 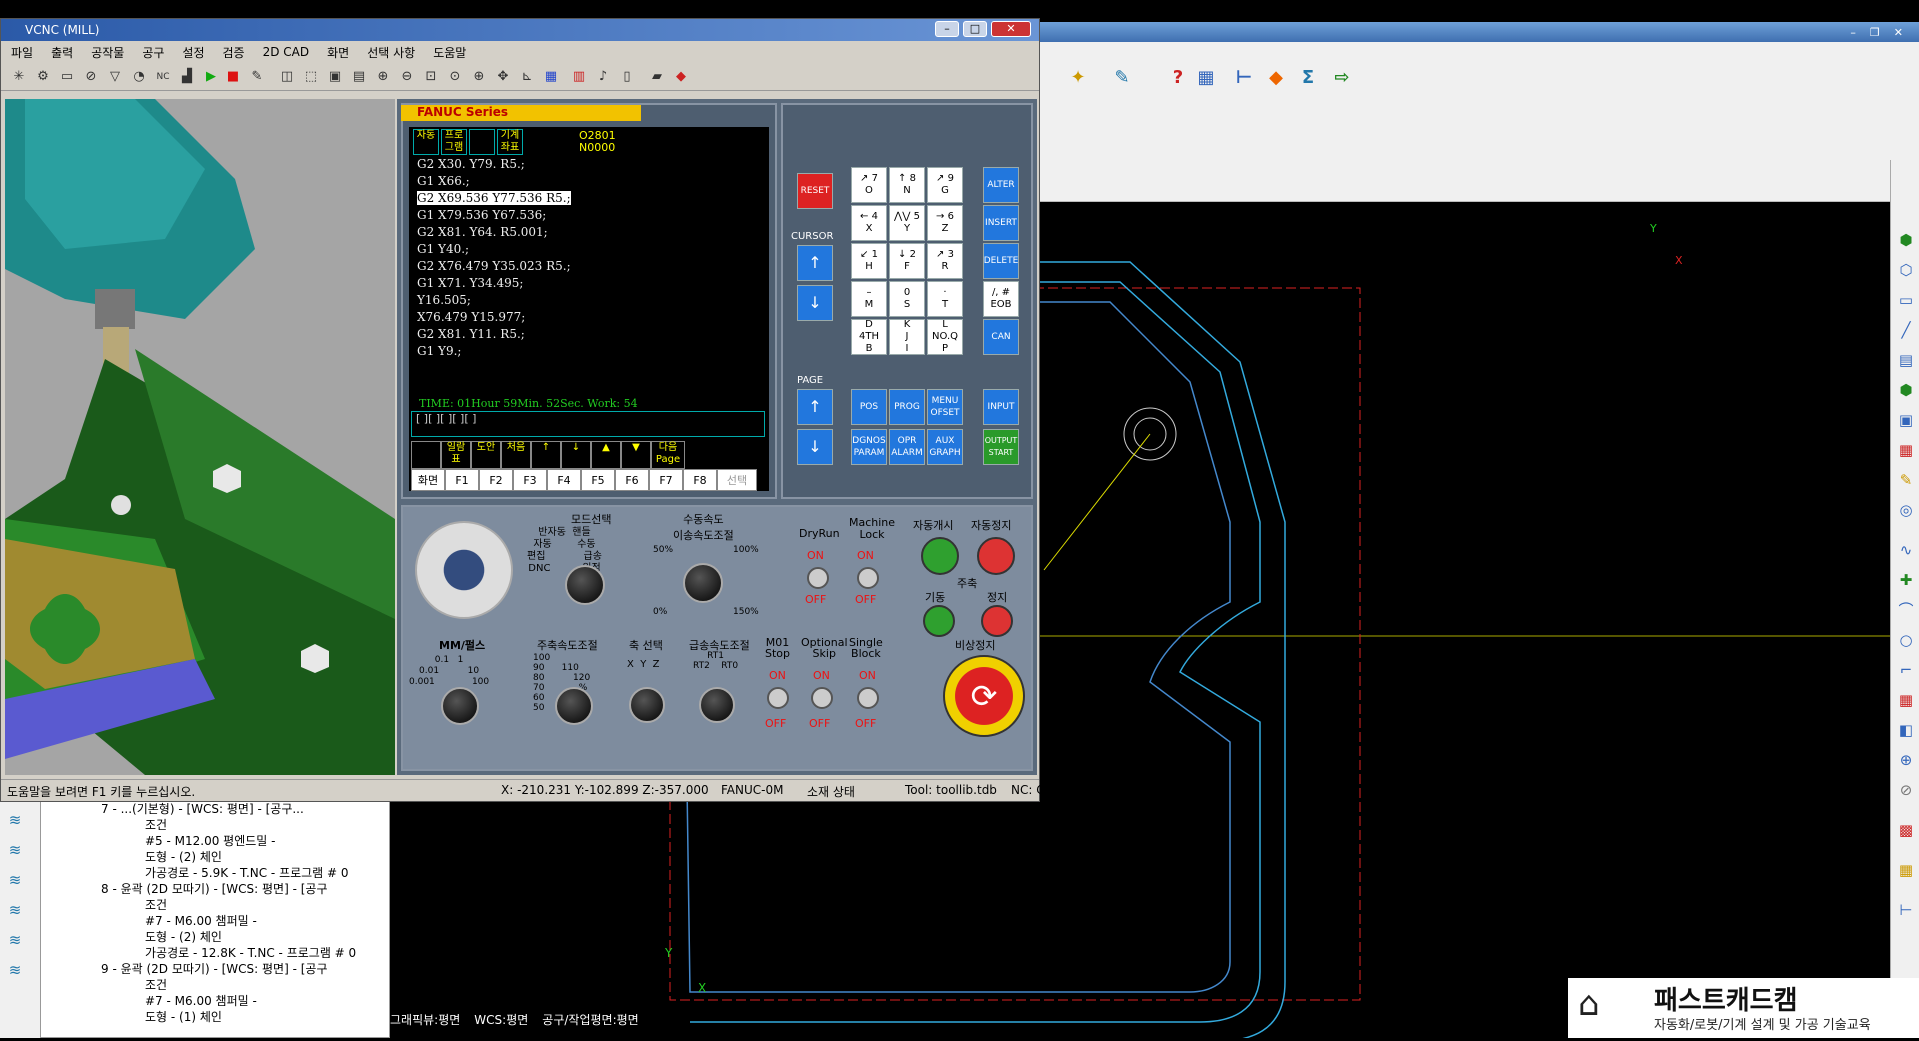 What do you see at coordinates (15, 970) in the screenshot?
I see `op-icon-6: ≋` at bounding box center [15, 970].